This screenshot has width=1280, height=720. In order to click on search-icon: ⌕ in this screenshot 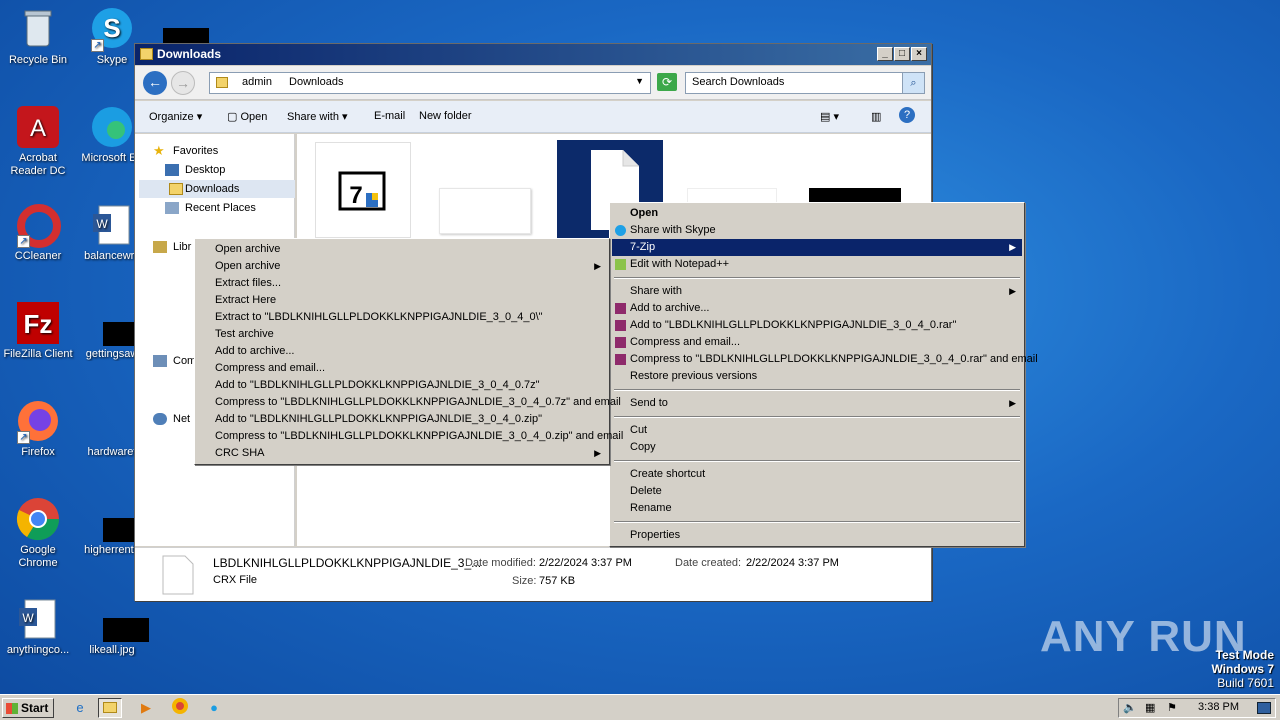, I will do `click(913, 83)`.